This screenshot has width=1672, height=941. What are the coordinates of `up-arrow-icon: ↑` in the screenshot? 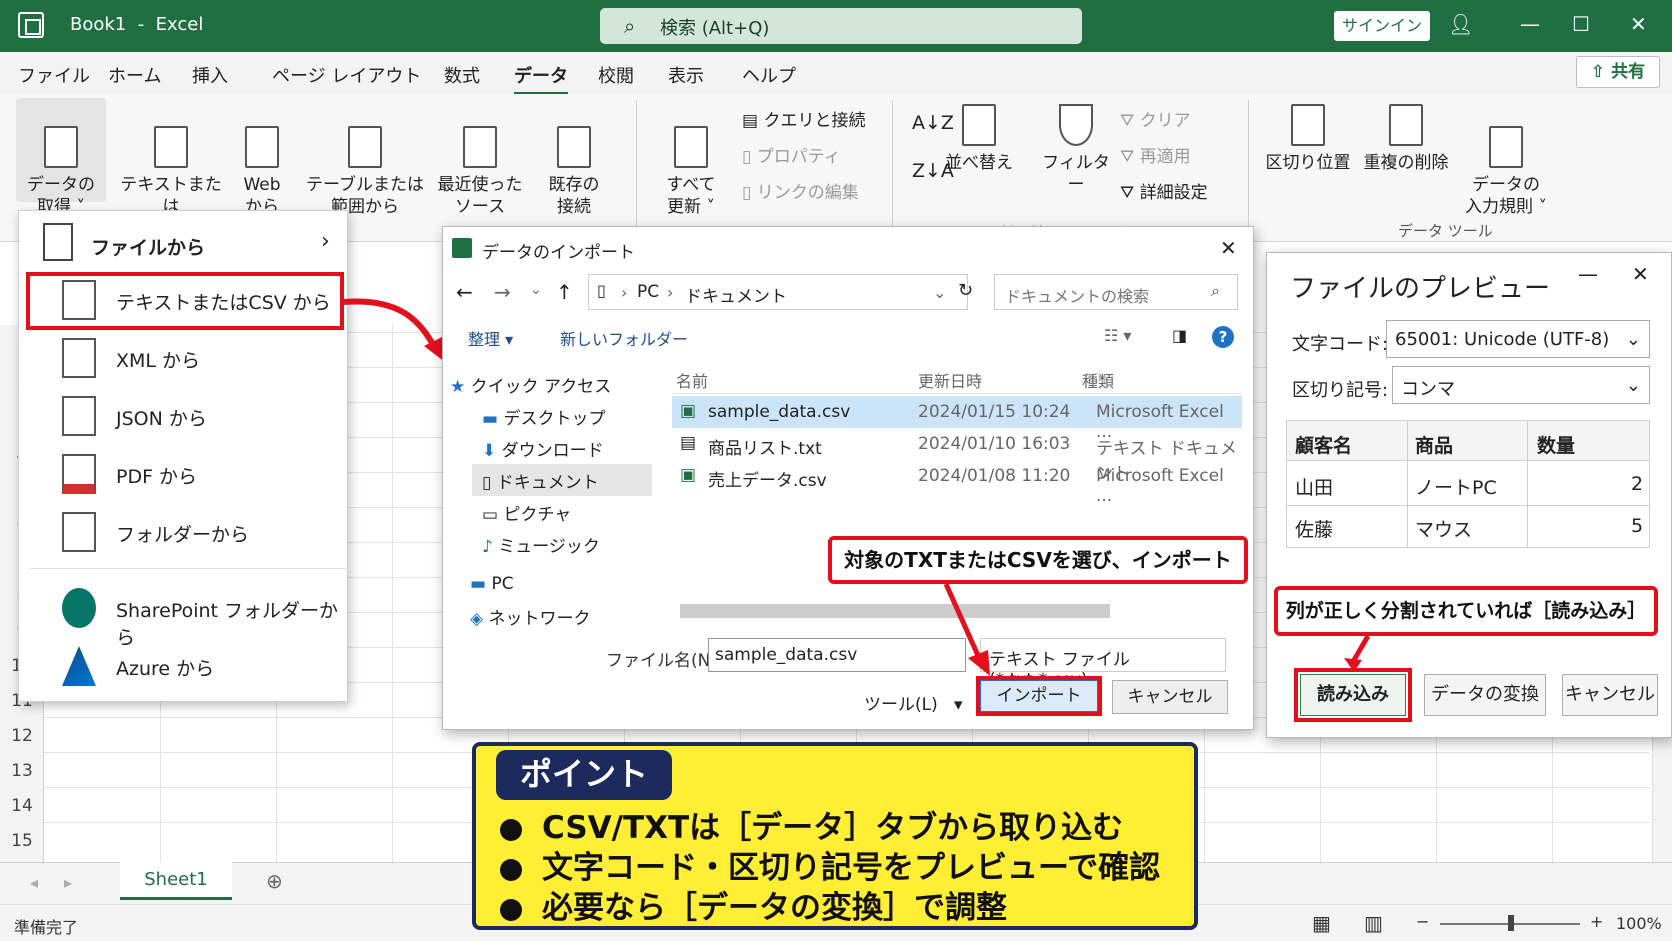 It's located at (564, 292).